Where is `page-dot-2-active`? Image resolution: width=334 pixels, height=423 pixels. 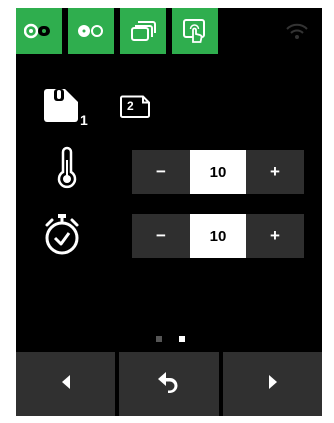
page-dot-2-active is located at coordinates (182, 339).